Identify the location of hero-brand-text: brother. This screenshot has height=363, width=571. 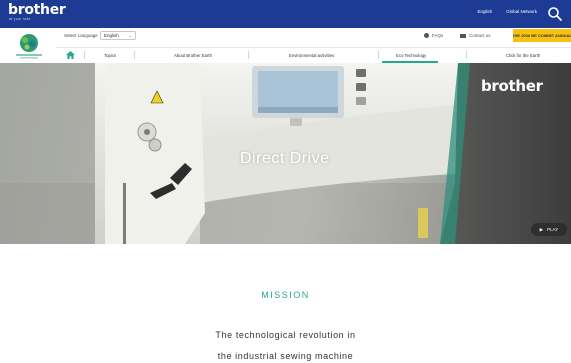
(512, 86).